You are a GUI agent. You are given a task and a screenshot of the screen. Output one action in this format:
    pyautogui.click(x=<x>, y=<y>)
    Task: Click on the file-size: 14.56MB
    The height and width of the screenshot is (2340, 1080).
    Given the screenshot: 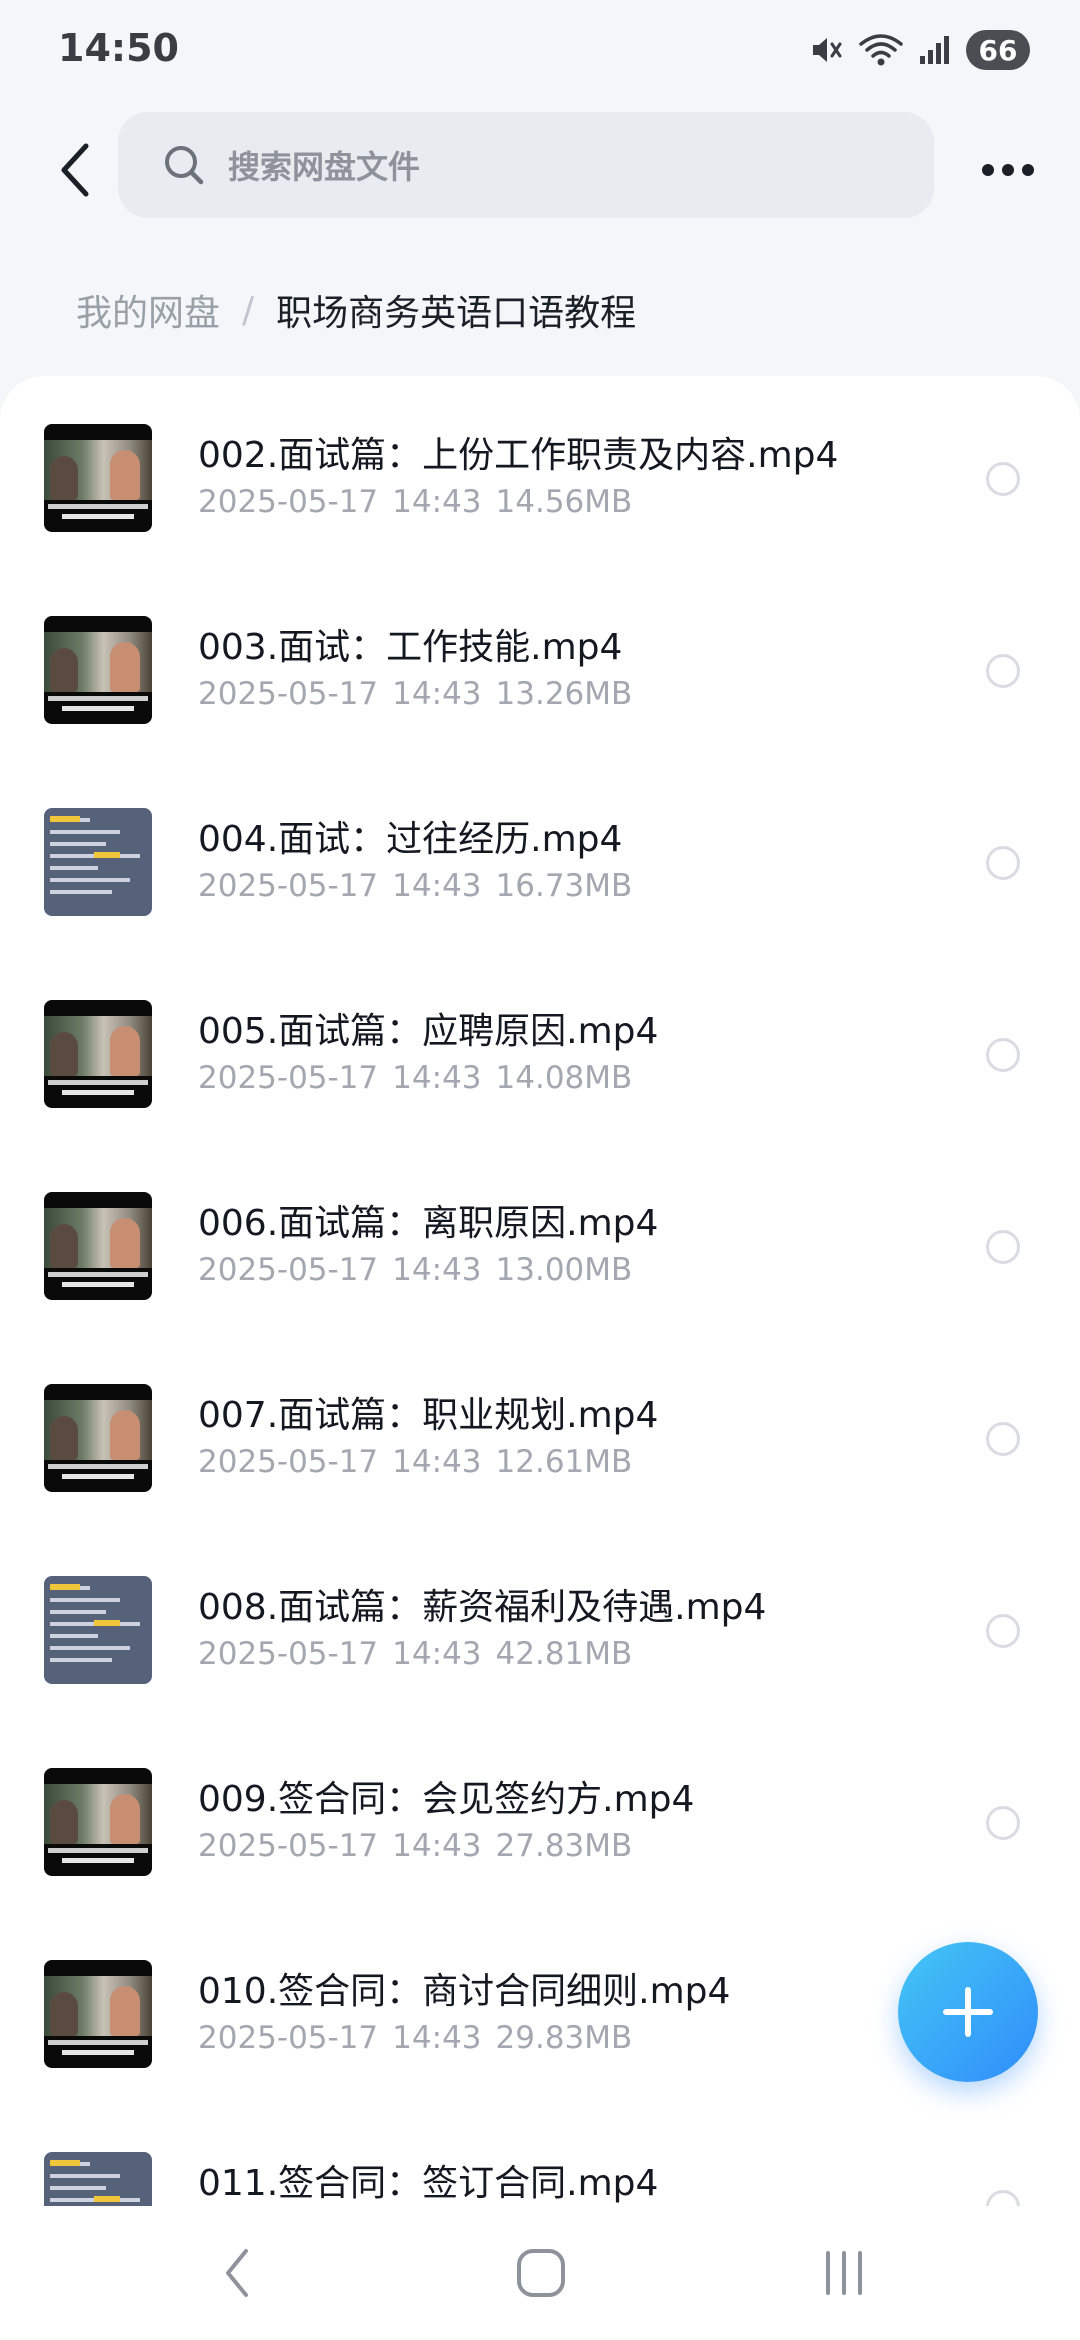 What is the action you would take?
    pyautogui.click(x=564, y=502)
    